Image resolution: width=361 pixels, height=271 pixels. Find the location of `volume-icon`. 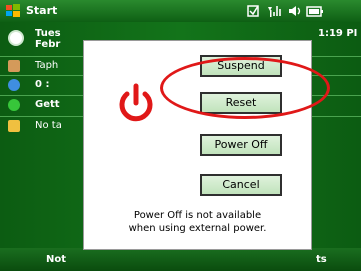

volume-icon is located at coordinates (295, 11).